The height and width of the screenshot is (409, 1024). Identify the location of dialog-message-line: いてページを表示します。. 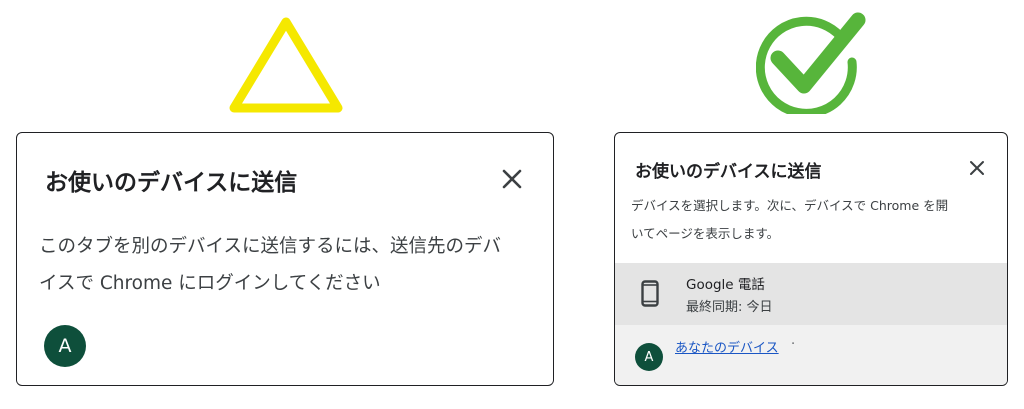
(705, 233).